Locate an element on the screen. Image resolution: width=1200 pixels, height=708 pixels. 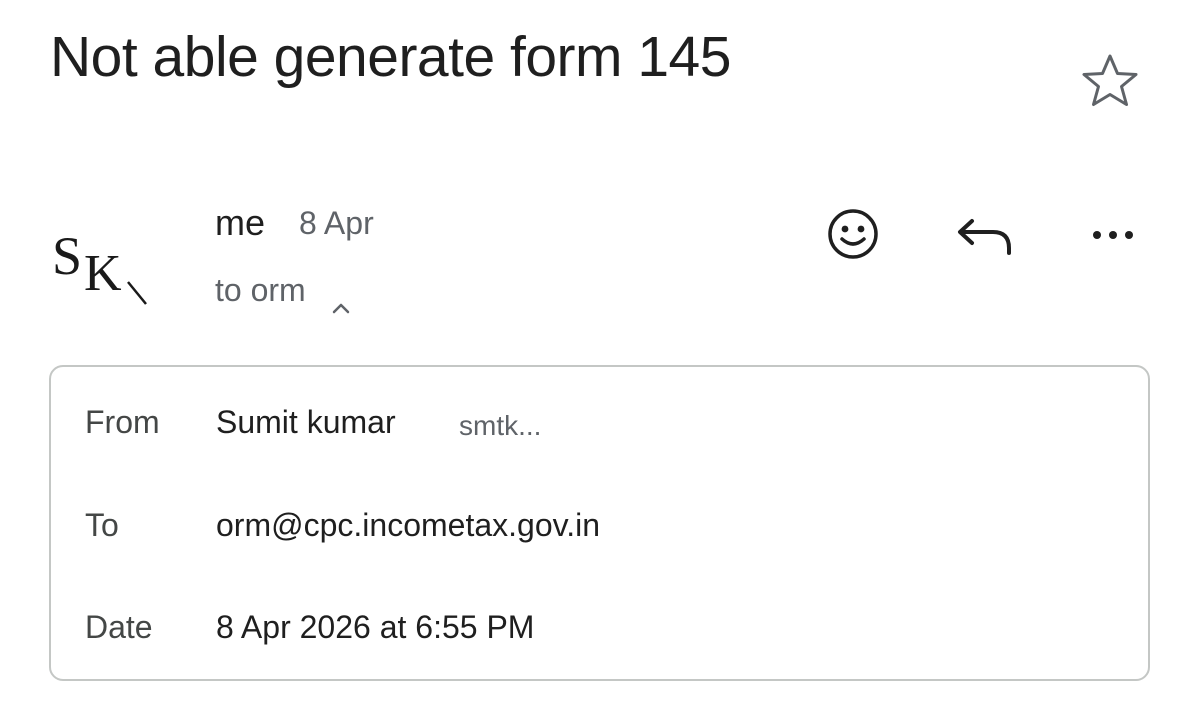
sender-avatar: S K is located at coordinates (102, 258).